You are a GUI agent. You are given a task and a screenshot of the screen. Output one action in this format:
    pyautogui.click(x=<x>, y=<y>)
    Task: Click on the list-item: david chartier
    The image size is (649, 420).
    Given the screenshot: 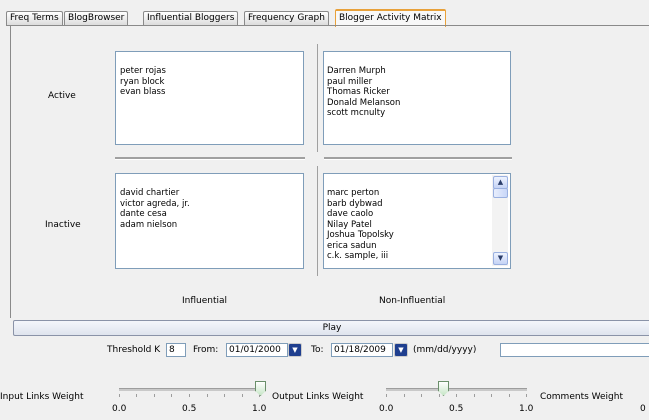 What is the action you would take?
    pyautogui.click(x=211, y=193)
    